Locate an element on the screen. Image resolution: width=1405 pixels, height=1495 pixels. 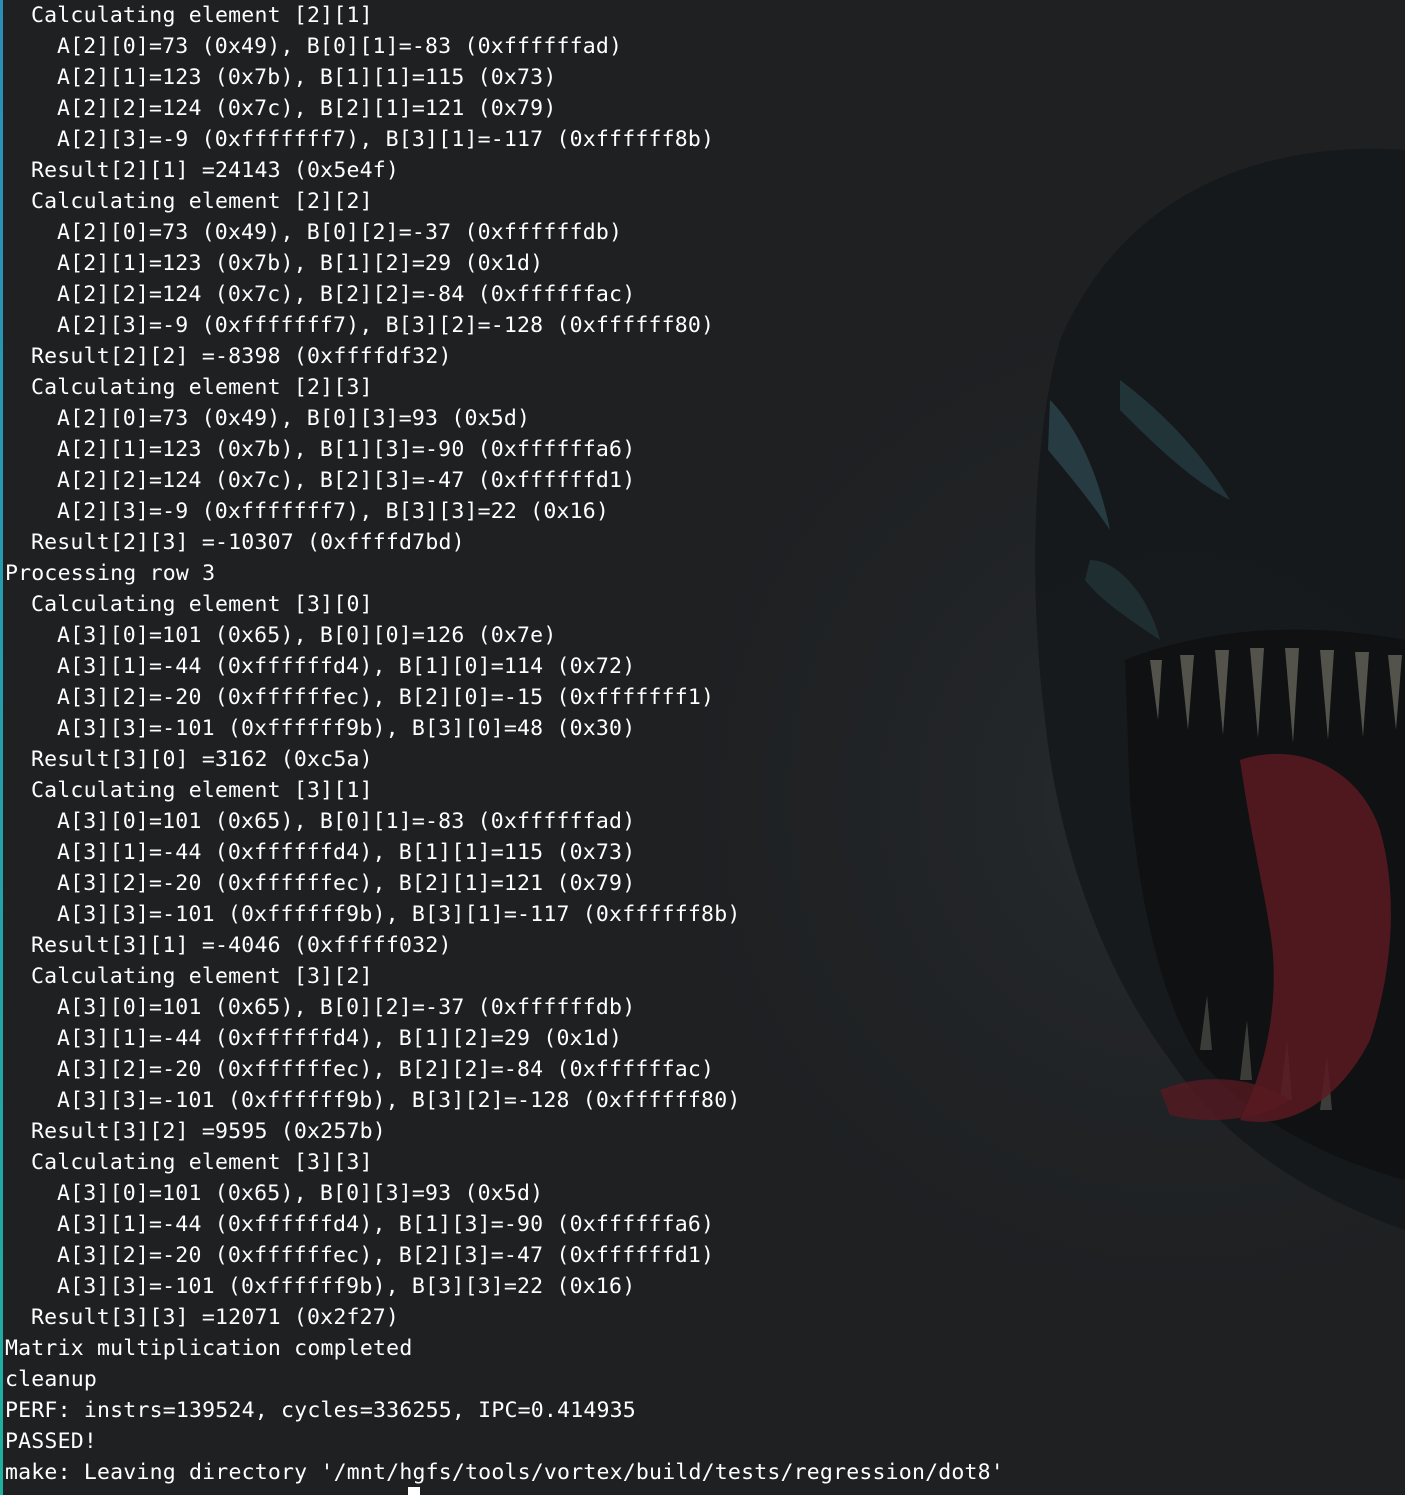
terminal-line: Calculating element [3][1] is located at coordinates (202, 790).